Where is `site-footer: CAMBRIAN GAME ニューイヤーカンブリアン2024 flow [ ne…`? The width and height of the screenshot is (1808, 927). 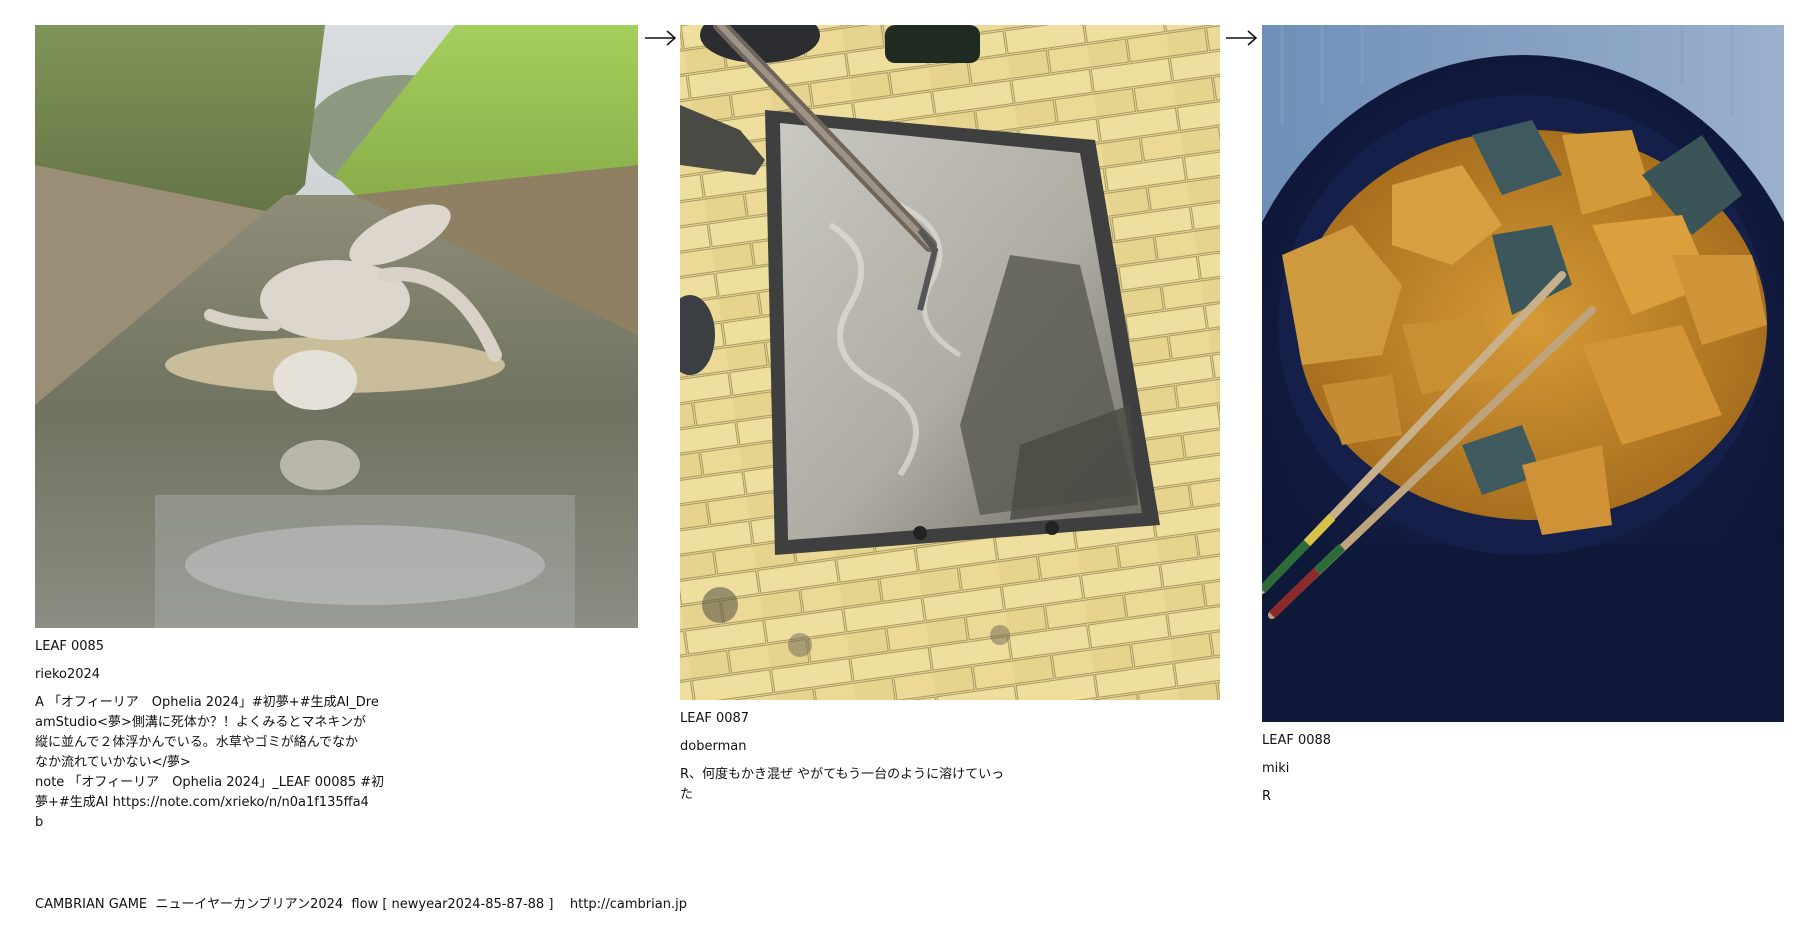 site-footer: CAMBRIAN GAME ニューイヤーカンブリアン2024 flow [ ne… is located at coordinates (361, 905).